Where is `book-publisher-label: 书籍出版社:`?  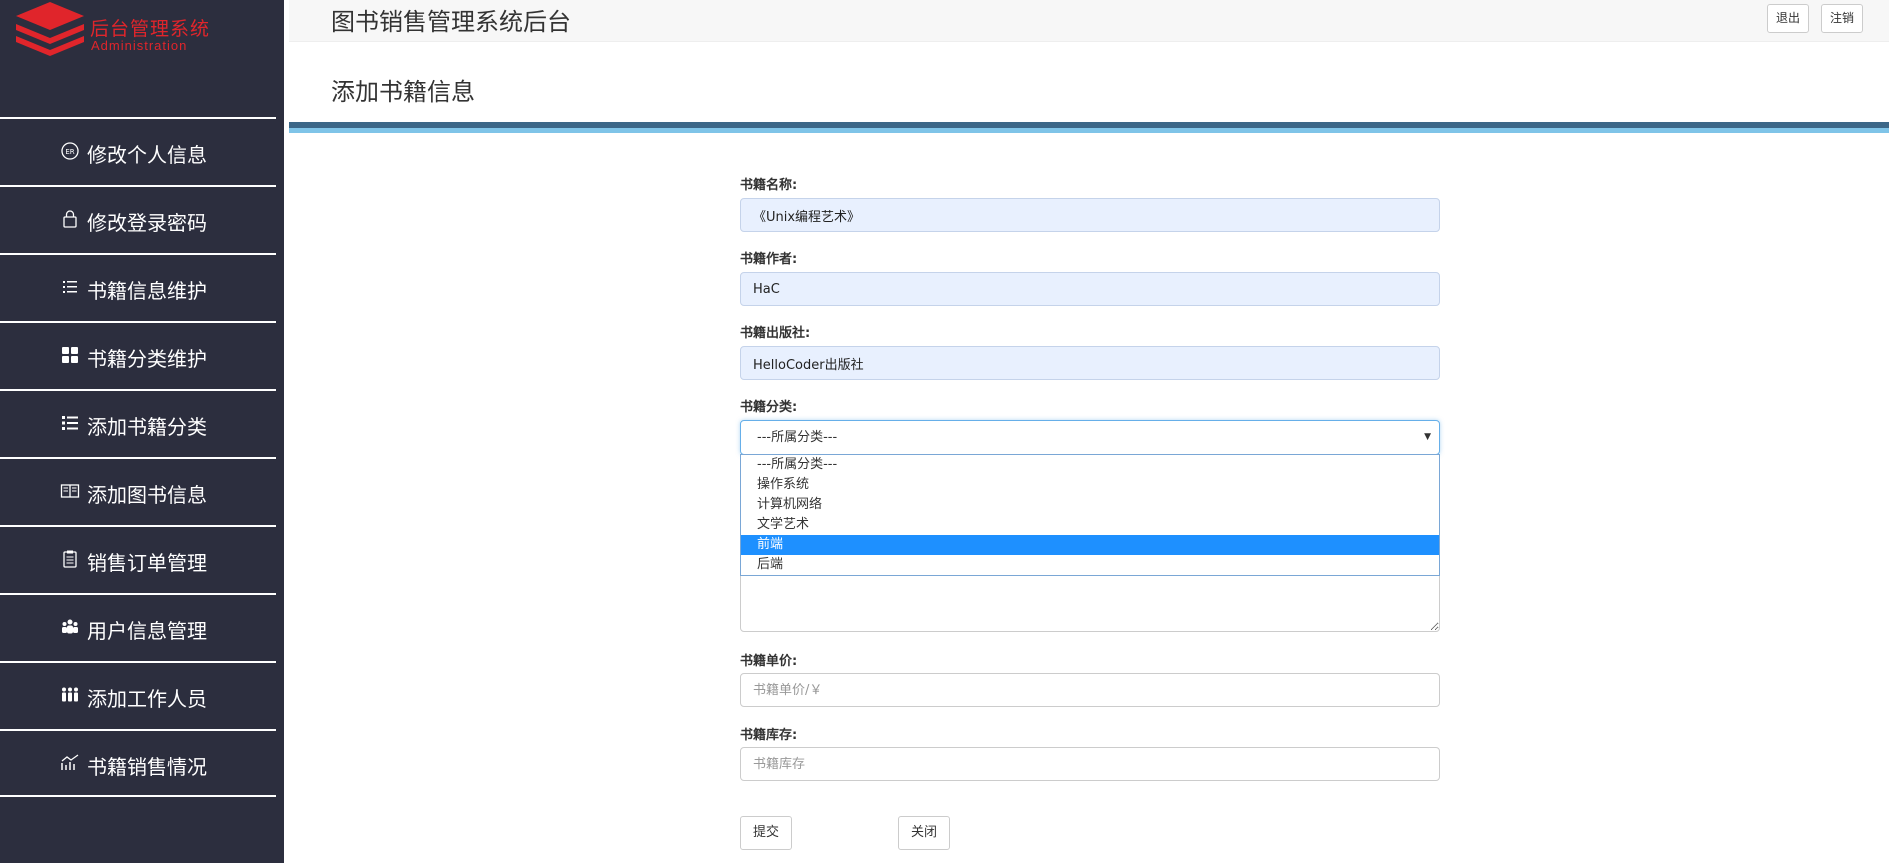 book-publisher-label: 书籍出版社: is located at coordinates (775, 333).